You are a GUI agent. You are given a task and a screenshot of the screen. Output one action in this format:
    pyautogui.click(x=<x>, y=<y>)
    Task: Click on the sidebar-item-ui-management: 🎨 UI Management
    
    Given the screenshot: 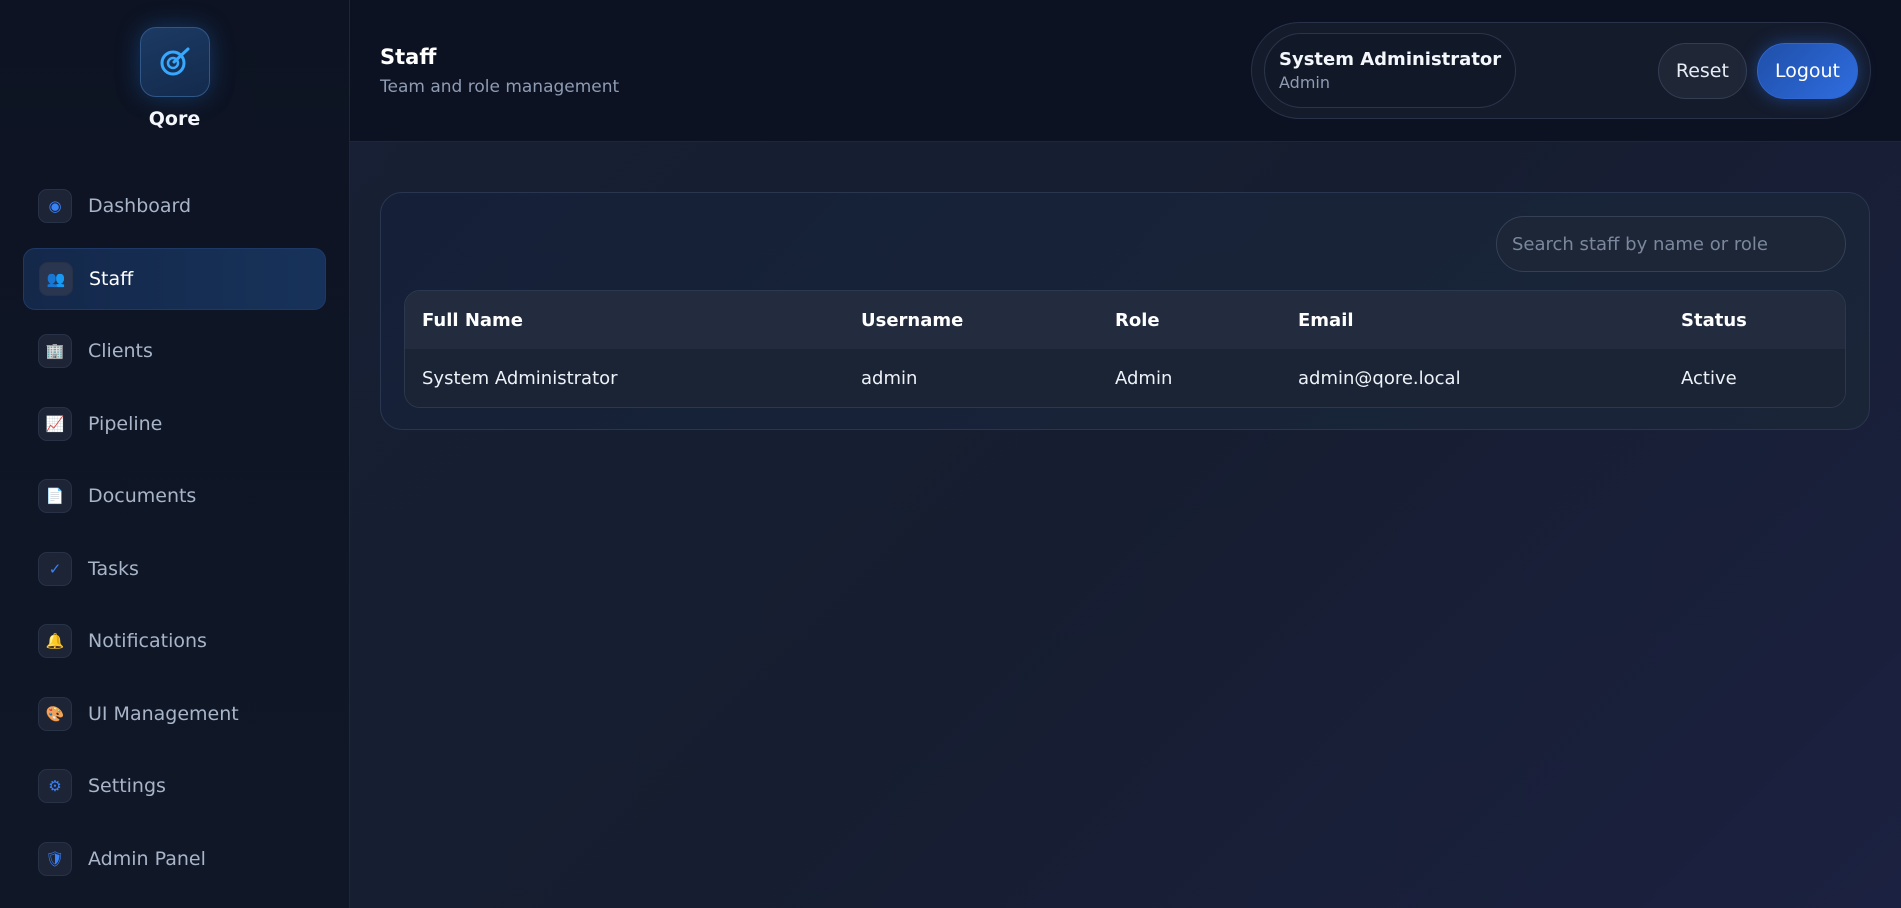 What is the action you would take?
    pyautogui.click(x=174, y=714)
    